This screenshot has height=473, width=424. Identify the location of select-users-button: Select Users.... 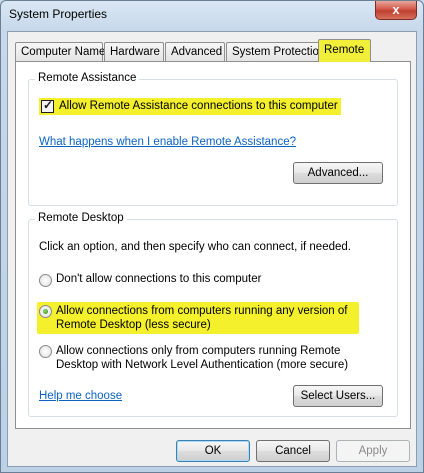
(338, 396).